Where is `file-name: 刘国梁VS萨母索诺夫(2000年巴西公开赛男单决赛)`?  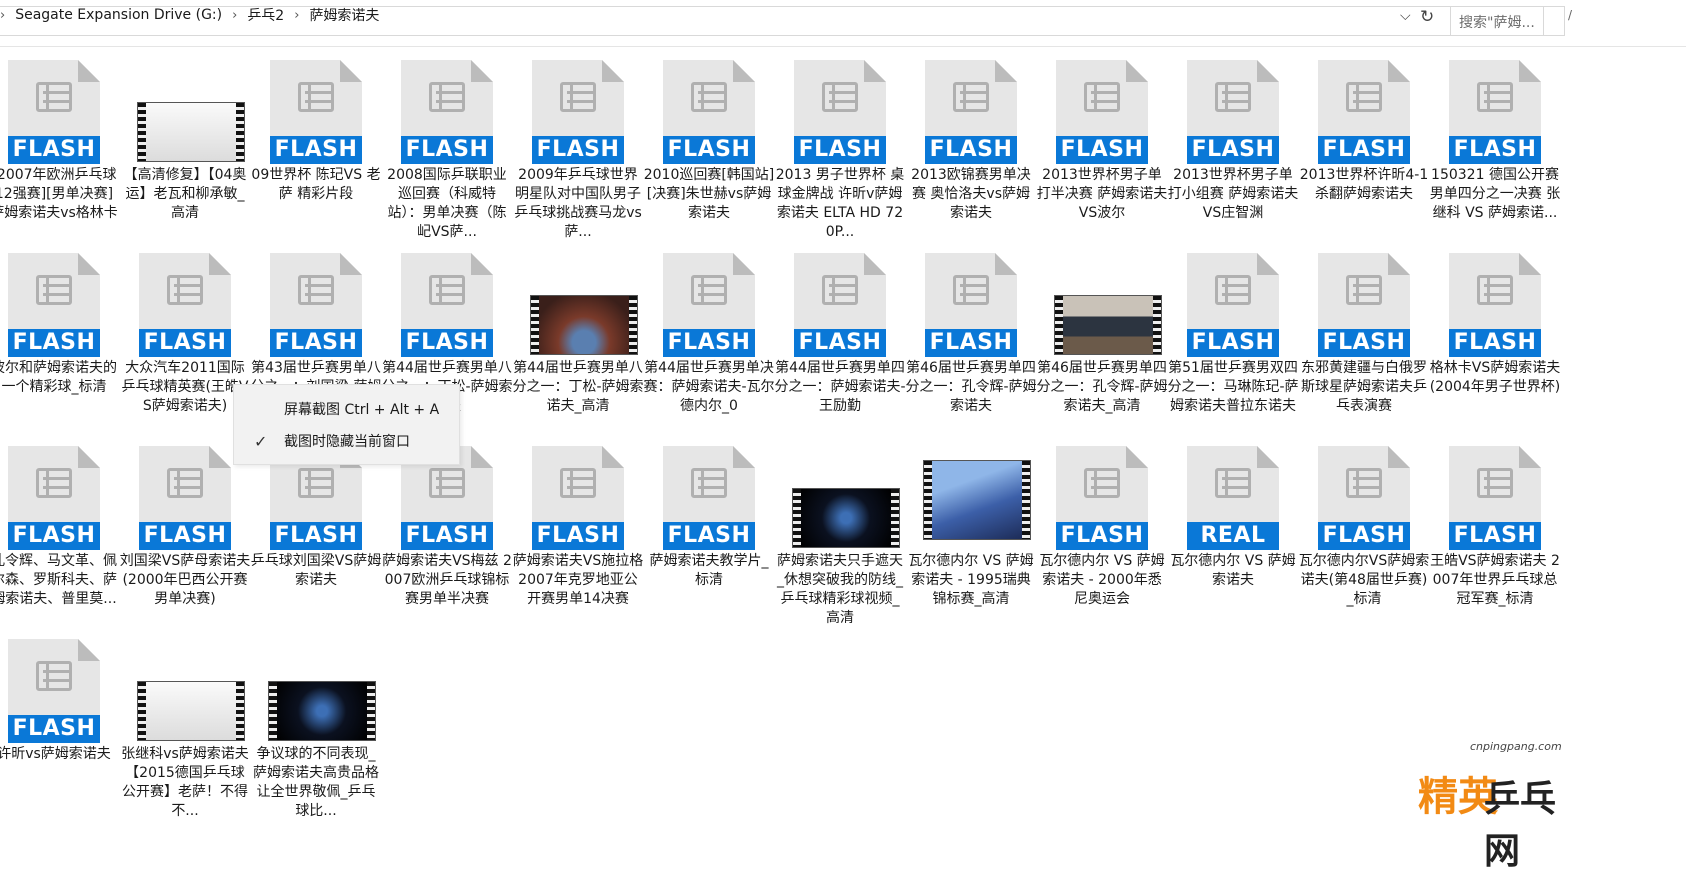 file-name: 刘国梁VS萨母索诺夫(2000年巴西公开赛男单决赛) is located at coordinates (185, 580).